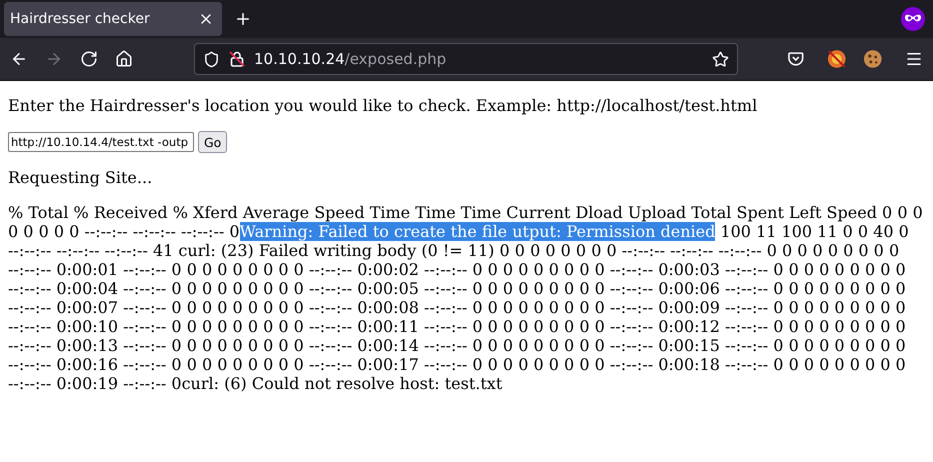 This screenshot has height=462, width=933. I want to click on pocket-icon, so click(796, 59).